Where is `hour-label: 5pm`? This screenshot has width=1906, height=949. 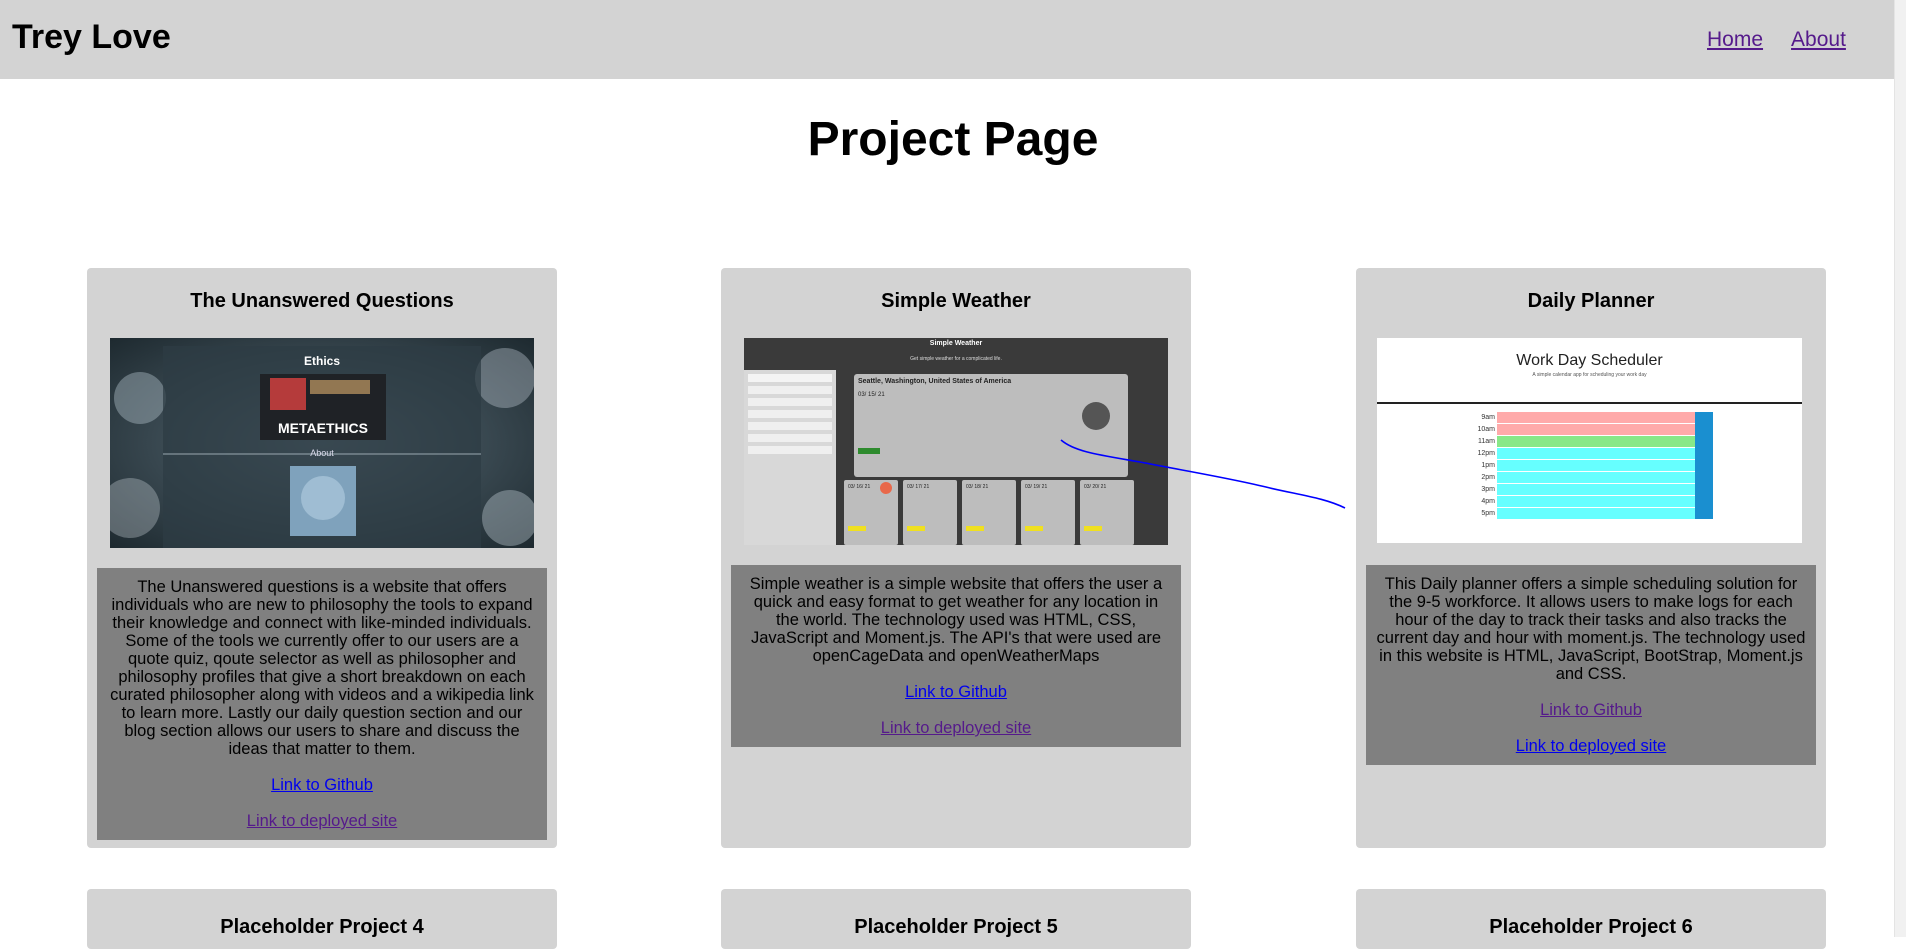
hour-label: 5pm is located at coordinates (1488, 513).